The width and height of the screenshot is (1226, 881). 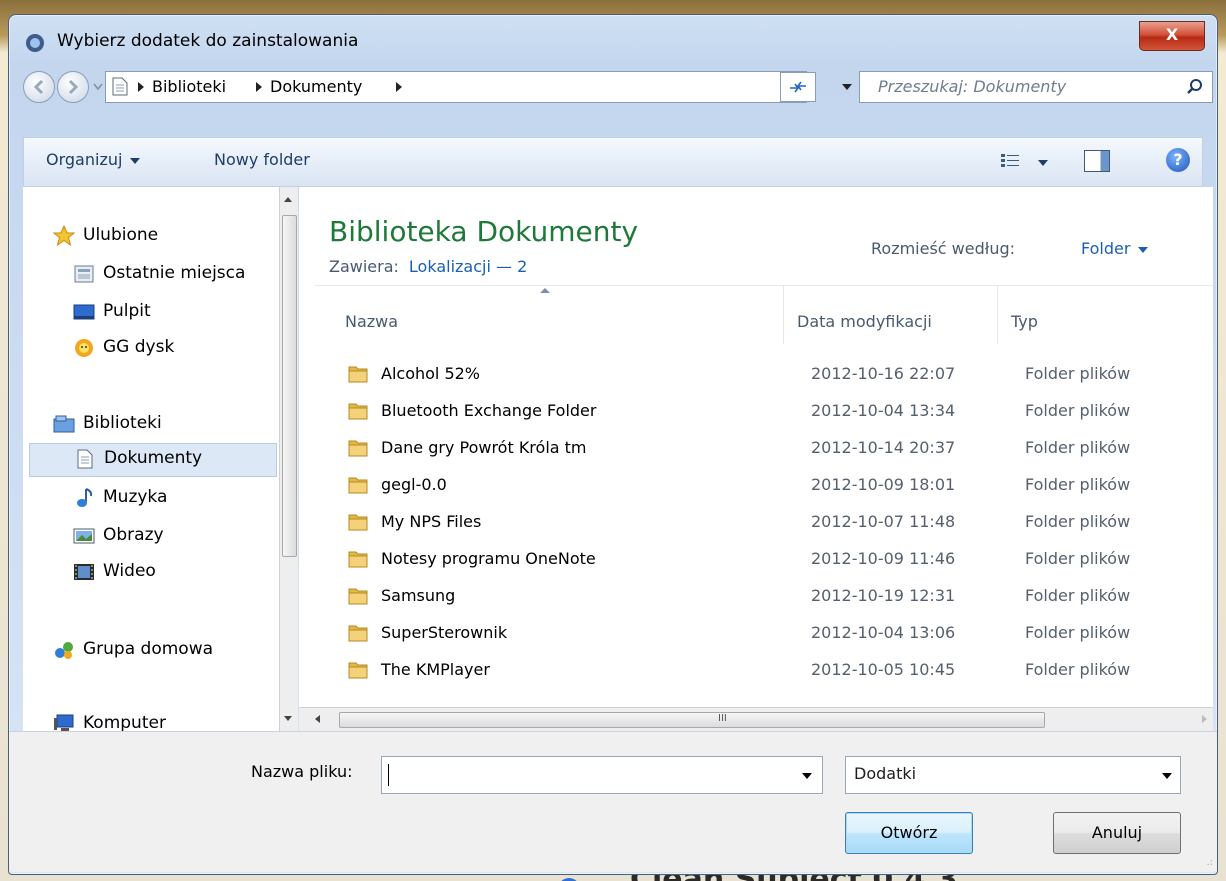 What do you see at coordinates (602, 775) in the screenshot?
I see `filename-input` at bounding box center [602, 775].